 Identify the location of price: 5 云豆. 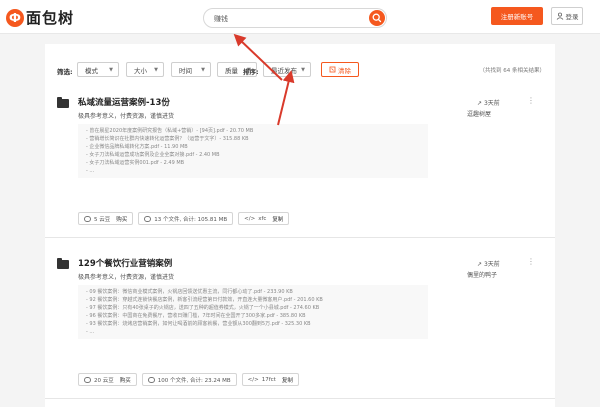
(102, 219).